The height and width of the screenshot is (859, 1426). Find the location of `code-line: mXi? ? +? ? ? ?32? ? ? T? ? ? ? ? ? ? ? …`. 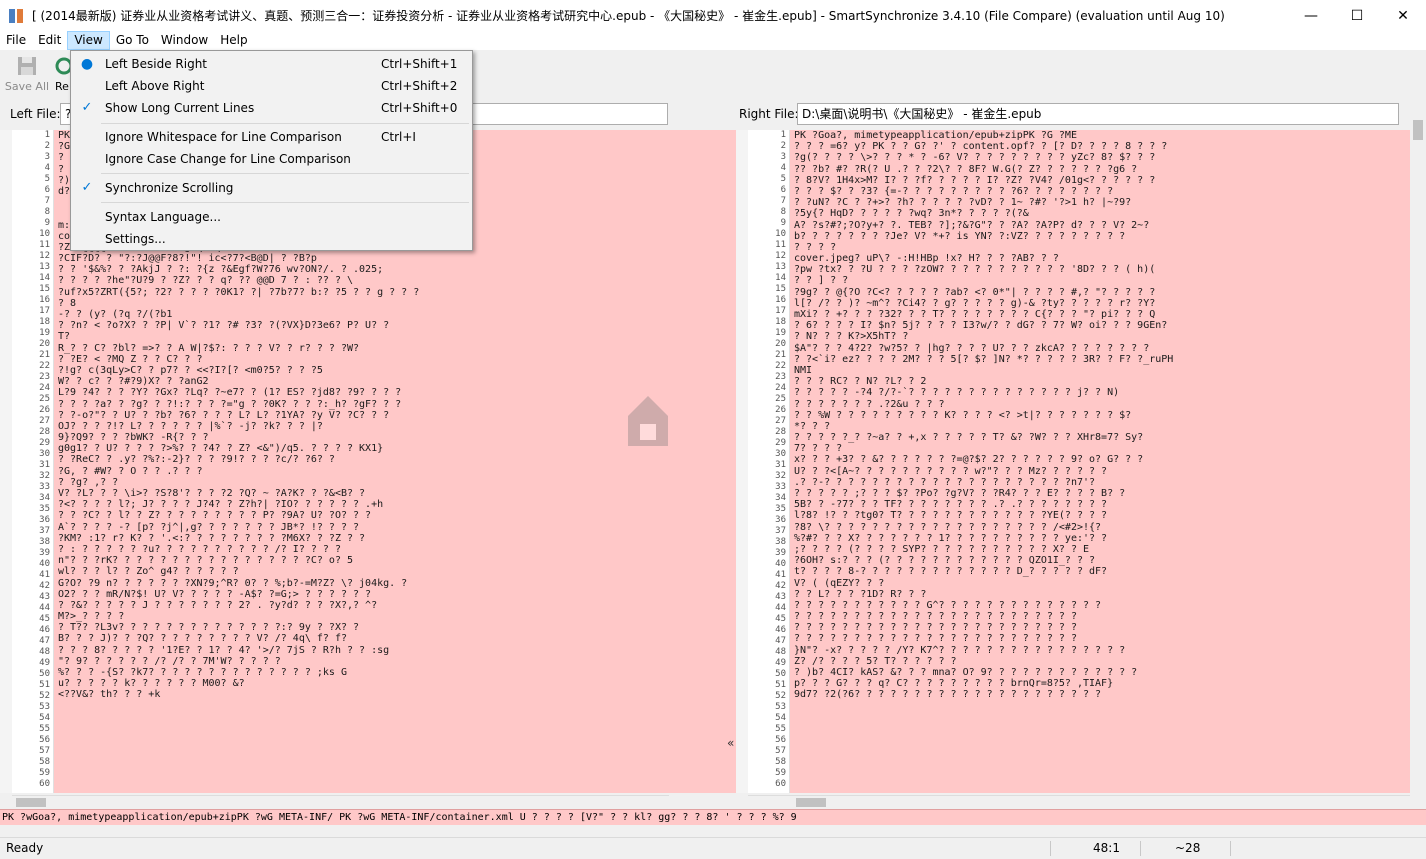

code-line: mXi? ? +? ? ? ?32? ? ? T? ? ? ? ? ? ? ? … is located at coordinates (1100, 314).